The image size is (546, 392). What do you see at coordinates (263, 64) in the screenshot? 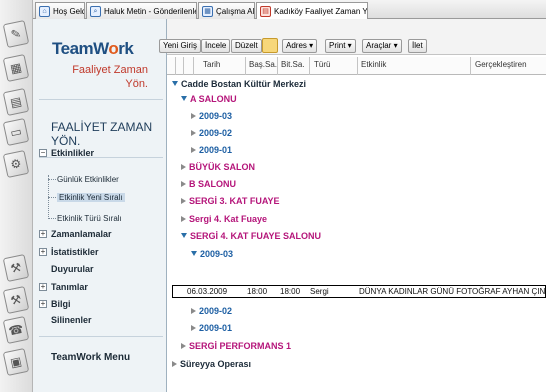
I see `column-bas-saati: Baş.Sa.` at bounding box center [263, 64].